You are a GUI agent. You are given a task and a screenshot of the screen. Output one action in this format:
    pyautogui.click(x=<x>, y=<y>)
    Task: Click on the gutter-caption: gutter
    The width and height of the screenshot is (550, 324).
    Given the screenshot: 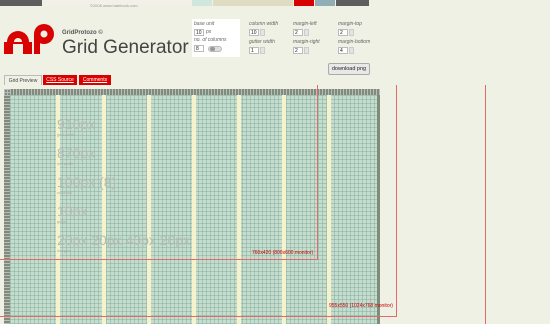 What is the action you would take?
    pyautogui.click(x=62, y=221)
    